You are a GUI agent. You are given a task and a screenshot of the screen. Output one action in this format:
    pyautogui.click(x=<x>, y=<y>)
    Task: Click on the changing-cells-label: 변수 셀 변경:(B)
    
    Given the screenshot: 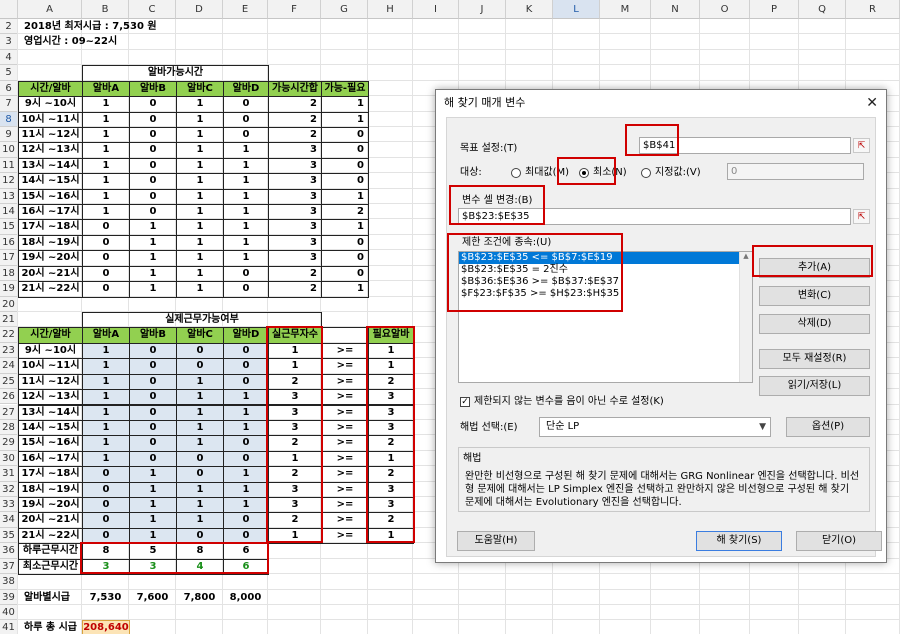 What is the action you would take?
    pyautogui.click(x=497, y=200)
    